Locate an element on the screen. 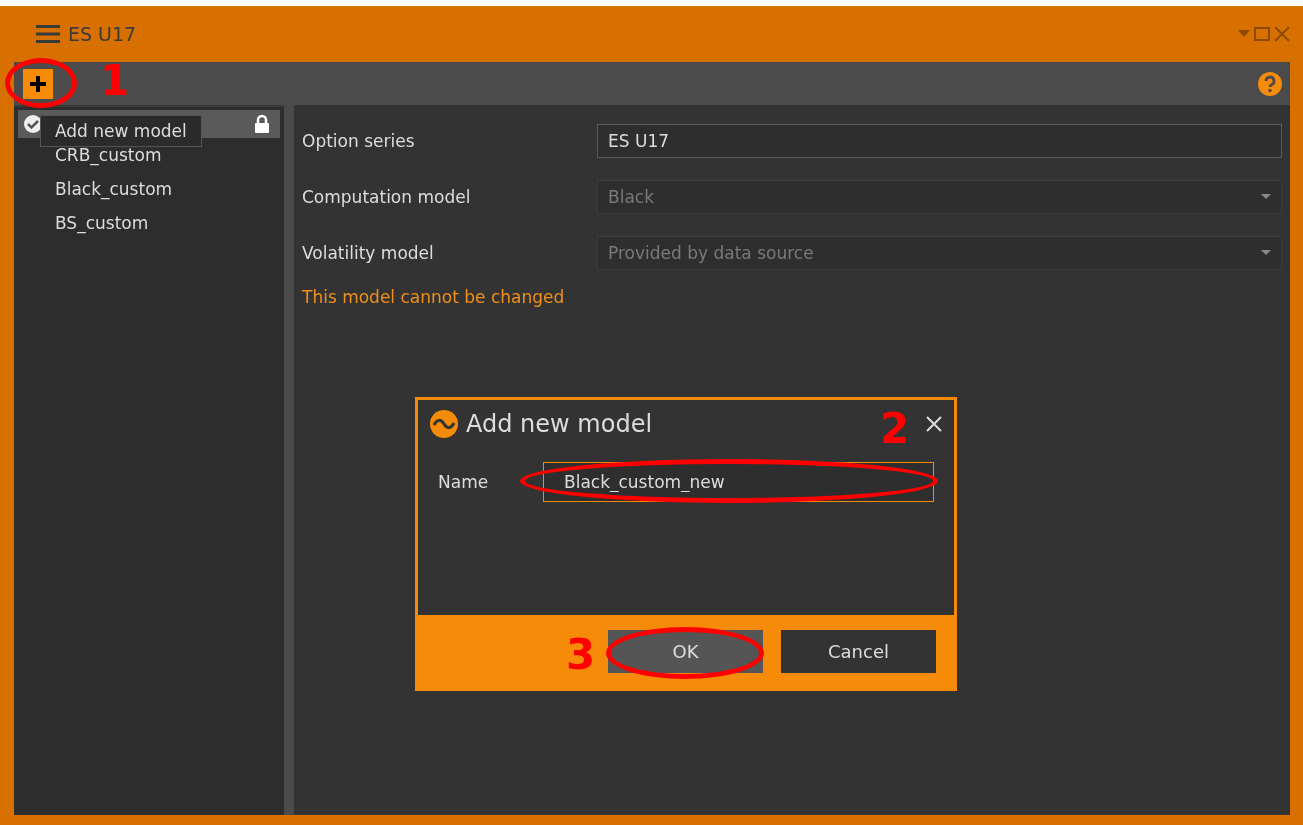 The image size is (1303, 825). window-title: ES U17 is located at coordinates (102, 34).